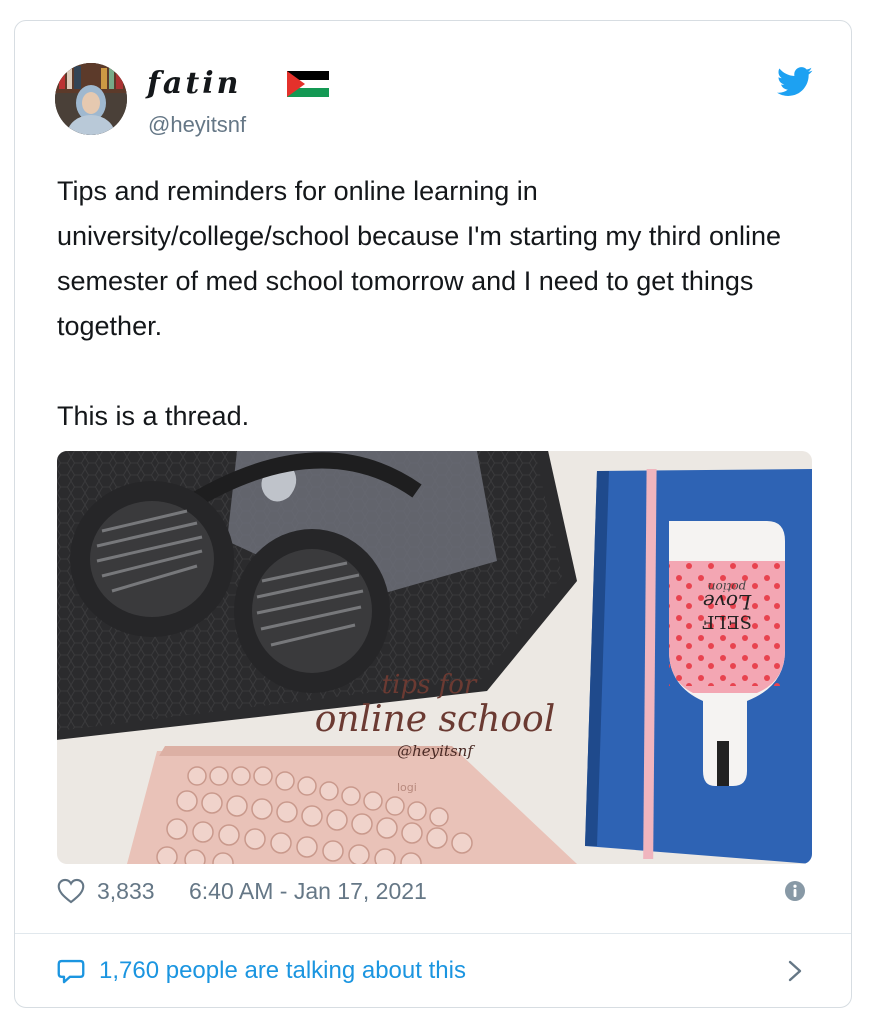 The image size is (879, 1024). Describe the element at coordinates (308, 891) in the screenshot. I see `timestamp: 6:40 AM - Jan 17, 2021` at that location.